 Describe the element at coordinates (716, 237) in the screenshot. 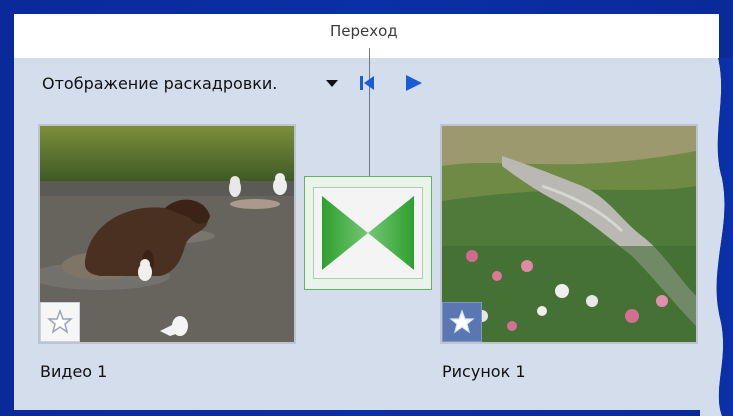

I see `torn-edge` at that location.